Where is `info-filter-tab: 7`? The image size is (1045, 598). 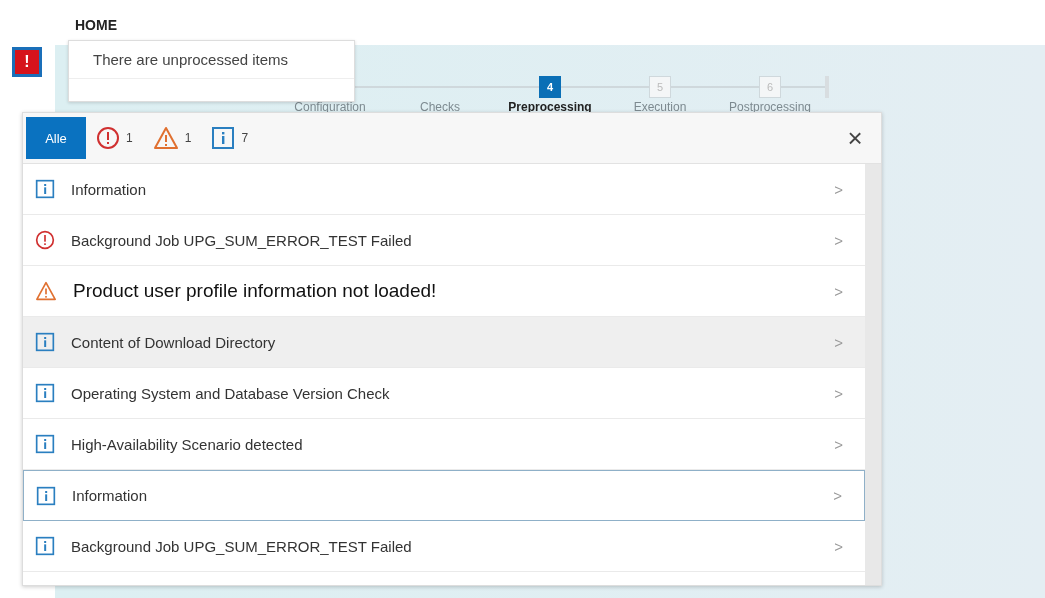 info-filter-tab: 7 is located at coordinates (230, 138).